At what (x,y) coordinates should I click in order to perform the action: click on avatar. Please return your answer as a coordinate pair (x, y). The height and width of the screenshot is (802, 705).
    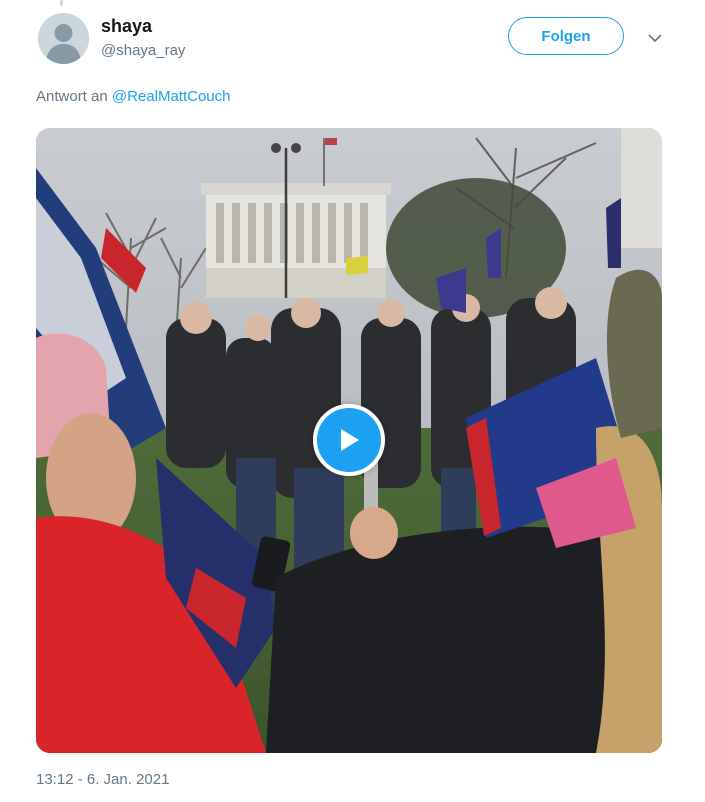
    Looking at the image, I should click on (63, 38).